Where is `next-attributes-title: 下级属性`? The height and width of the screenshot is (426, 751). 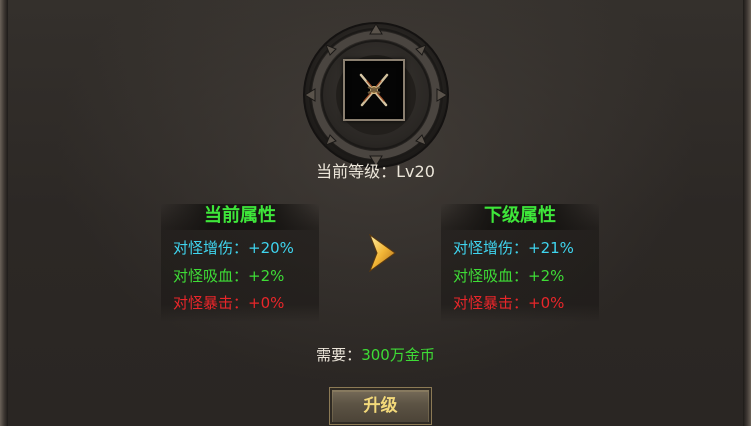 next-attributes-title: 下级属性 is located at coordinates (520, 217).